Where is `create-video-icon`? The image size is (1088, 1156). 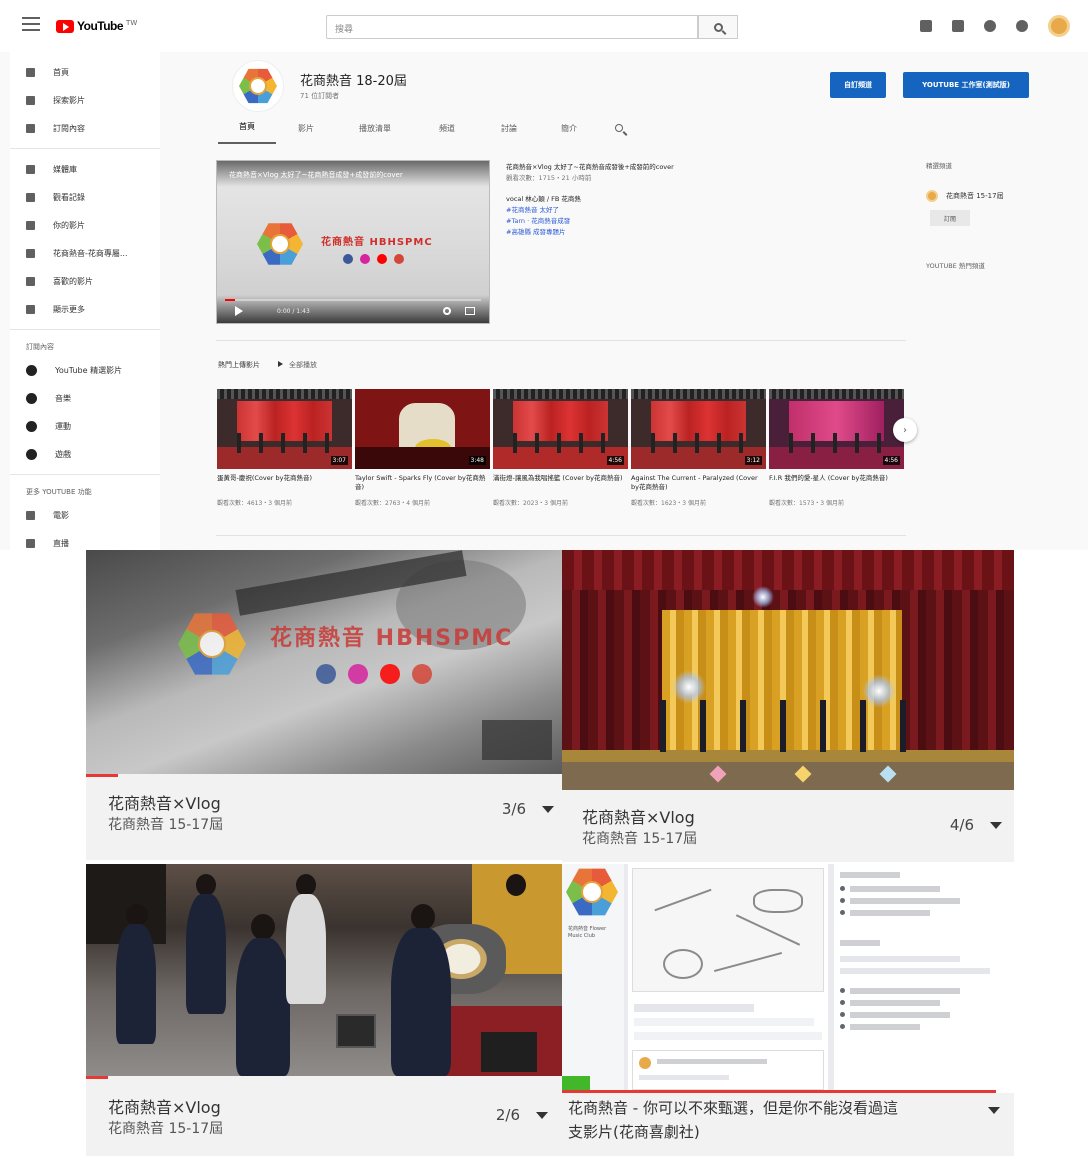
create-video-icon is located at coordinates (926, 26).